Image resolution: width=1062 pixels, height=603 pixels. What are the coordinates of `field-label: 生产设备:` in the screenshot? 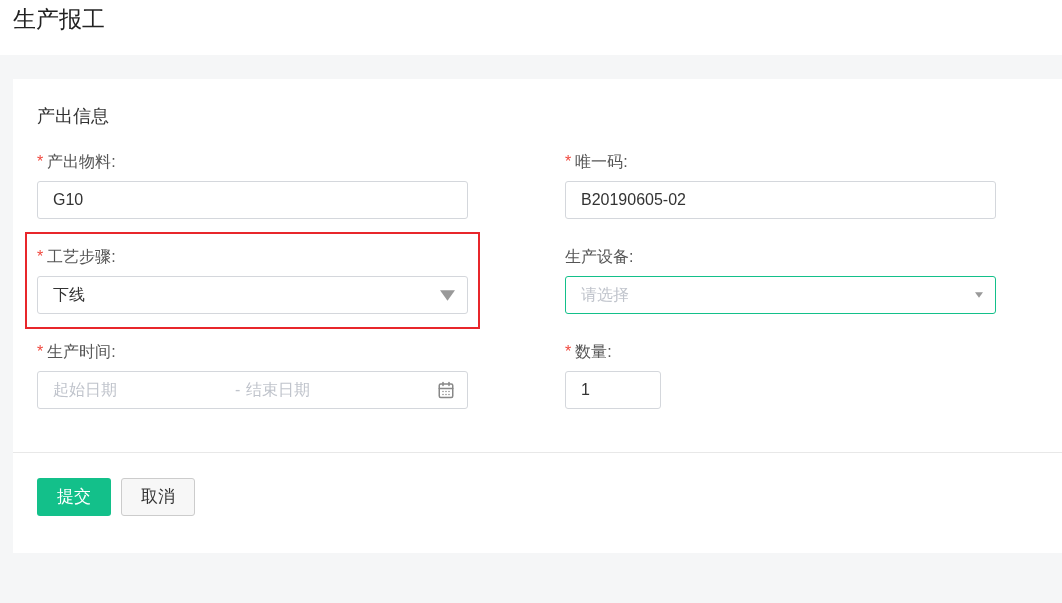 It's located at (599, 257).